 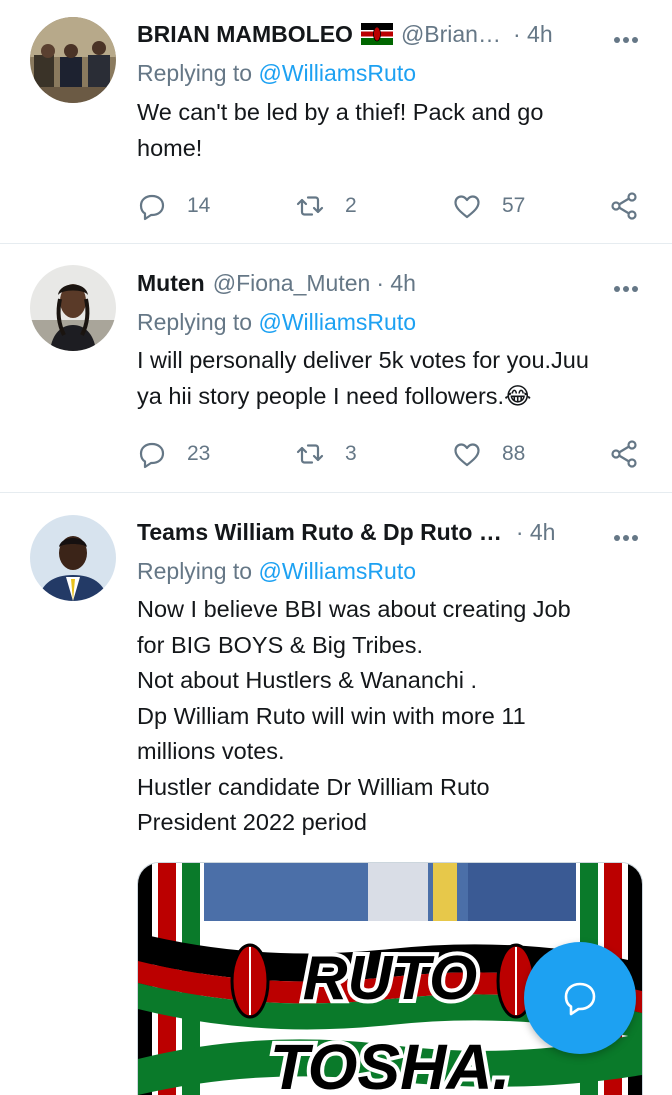 I want to click on reply-count: 14, so click(x=199, y=205).